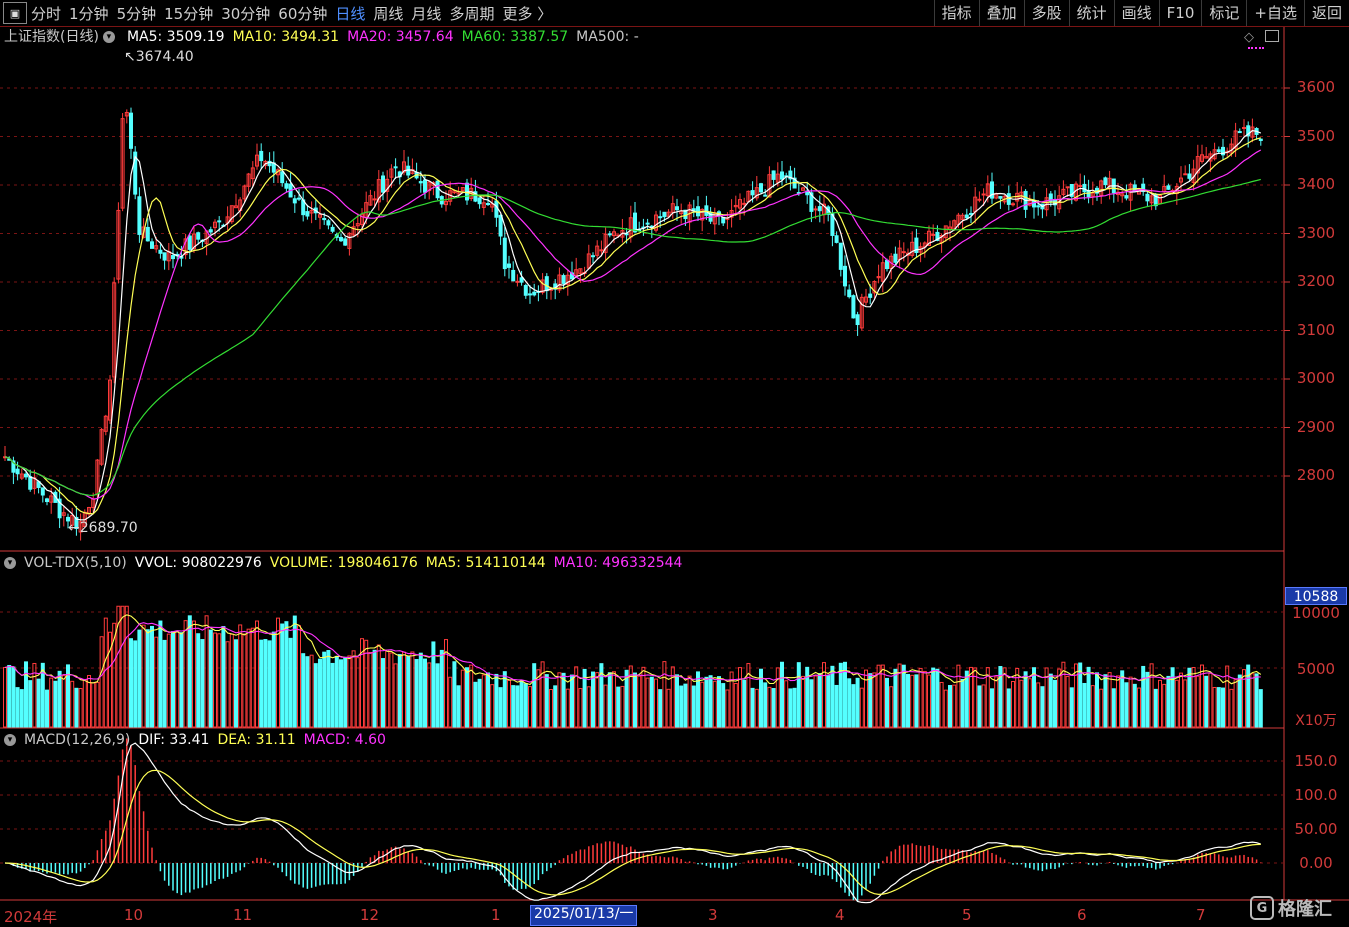  Describe the element at coordinates (198, 563) in the screenshot. I see `vvol-label: VVOL: 908022976` at that location.